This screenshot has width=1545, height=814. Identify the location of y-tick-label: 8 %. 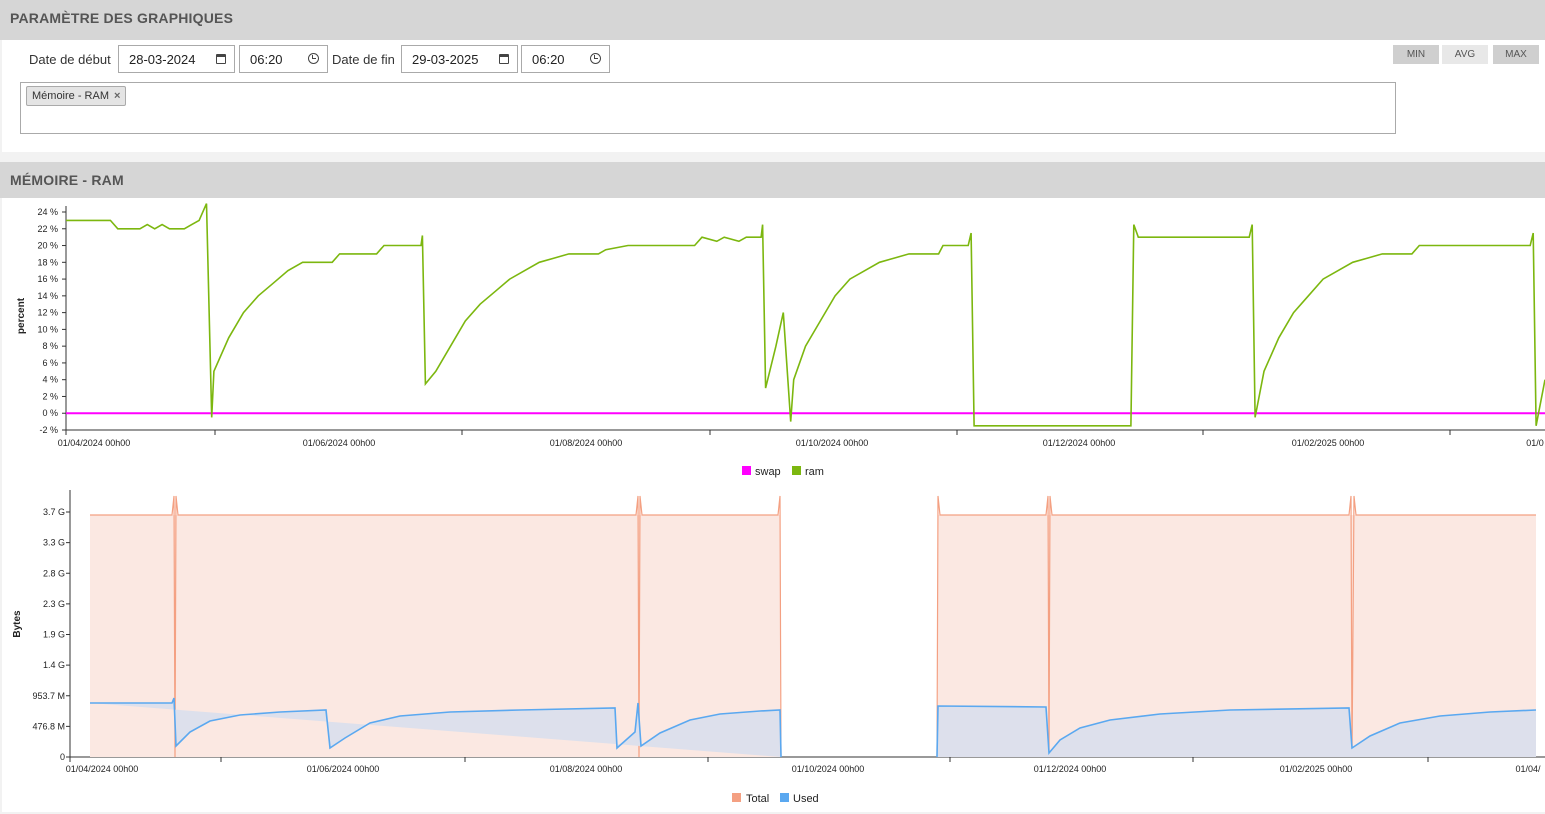
(50, 346).